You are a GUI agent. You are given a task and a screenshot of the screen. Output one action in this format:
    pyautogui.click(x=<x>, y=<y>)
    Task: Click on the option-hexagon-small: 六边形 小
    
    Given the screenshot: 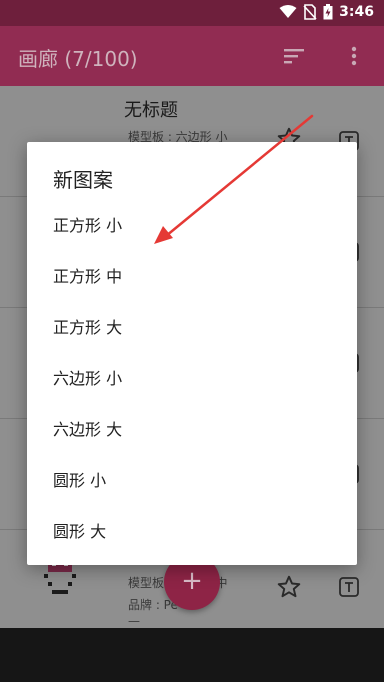 What is the action you would take?
    pyautogui.click(x=192, y=378)
    